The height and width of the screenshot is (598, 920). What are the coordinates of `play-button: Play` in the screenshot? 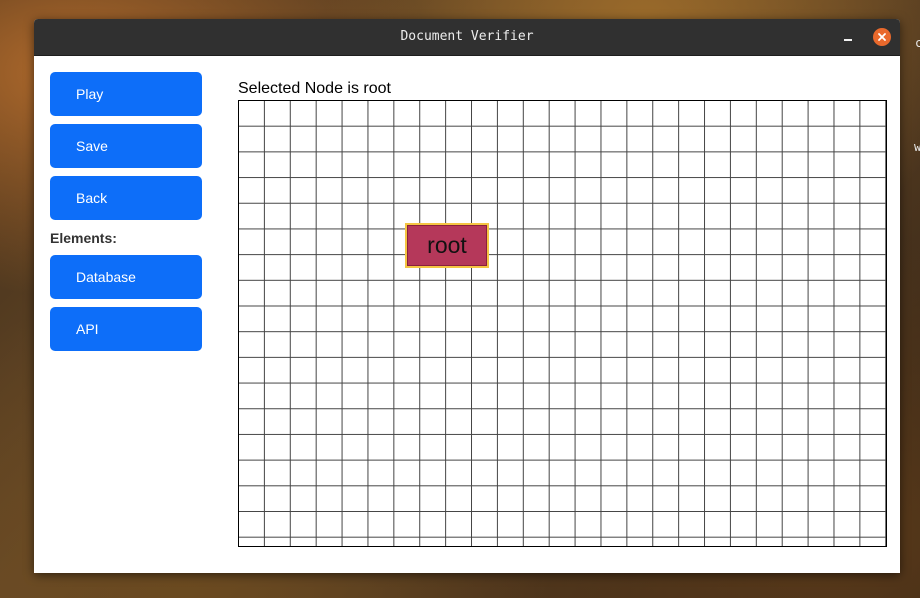 It's located at (126, 94).